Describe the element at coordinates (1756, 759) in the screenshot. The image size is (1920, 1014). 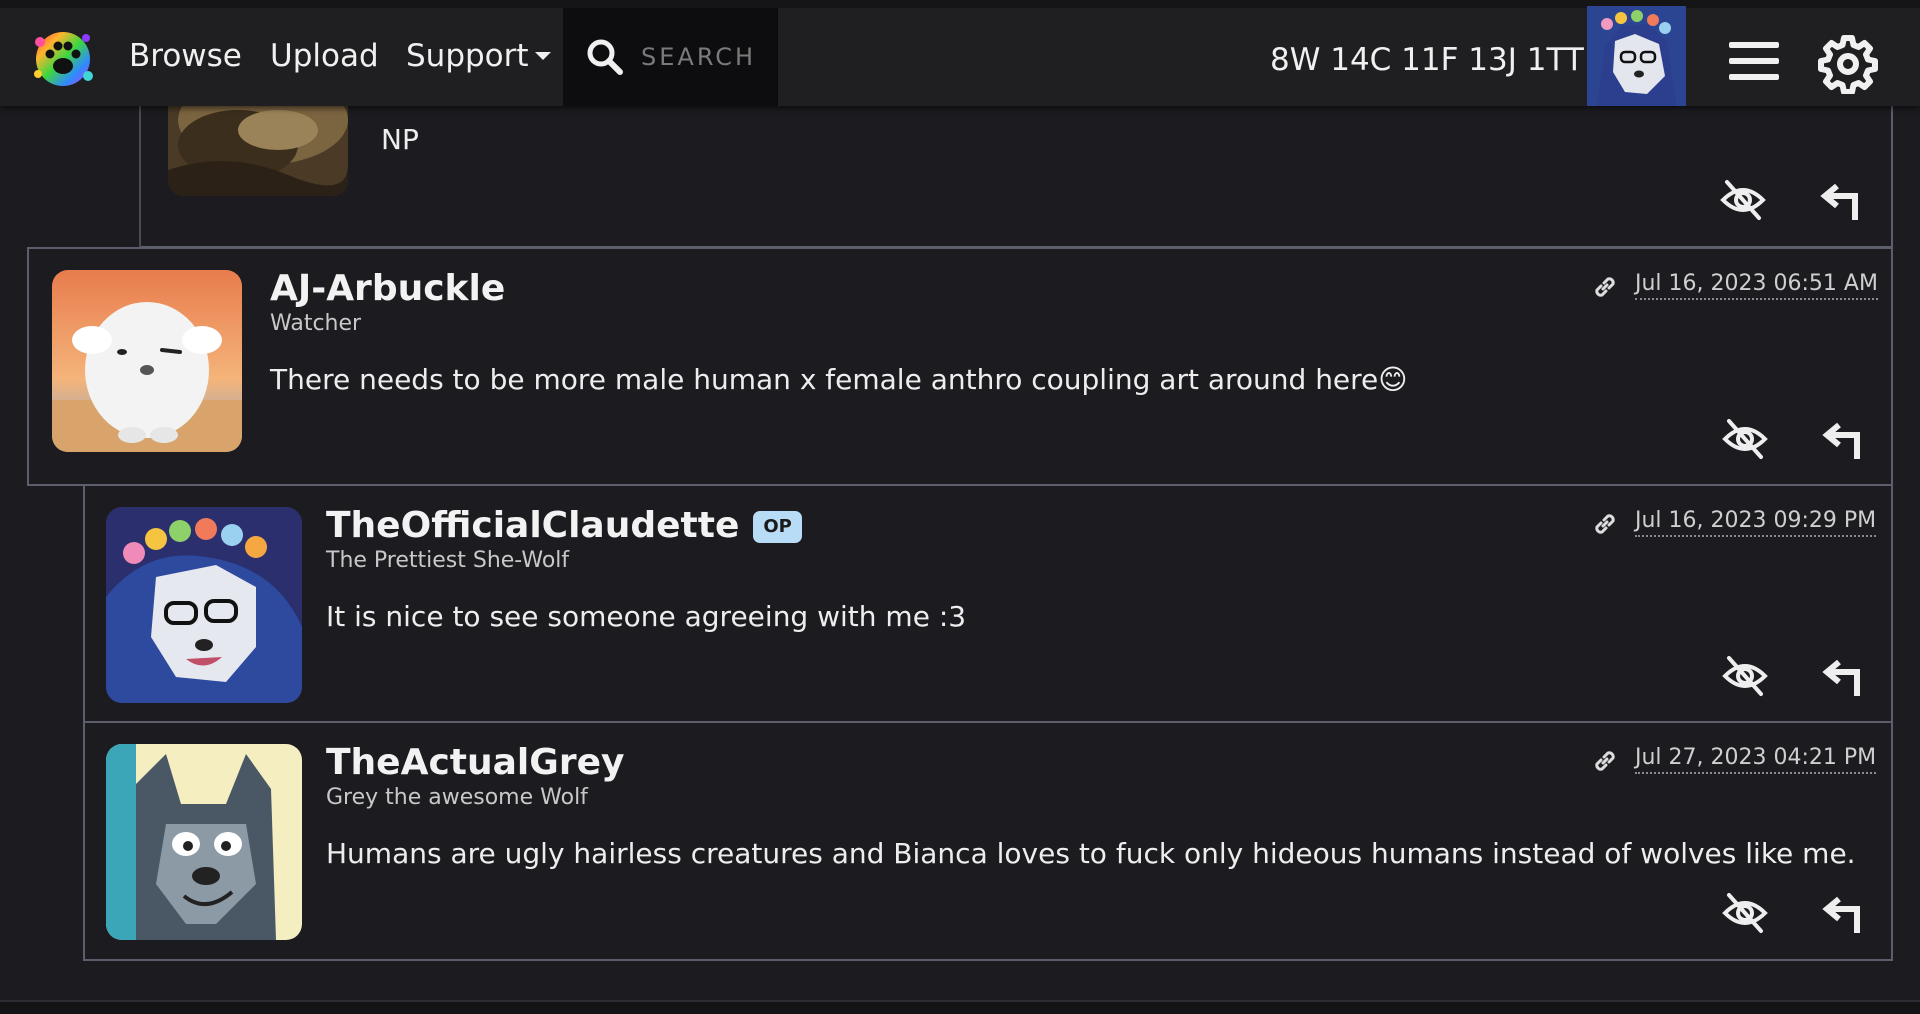
I see `comment-timestamp: Jul 27, 2023 04:21 PM` at that location.